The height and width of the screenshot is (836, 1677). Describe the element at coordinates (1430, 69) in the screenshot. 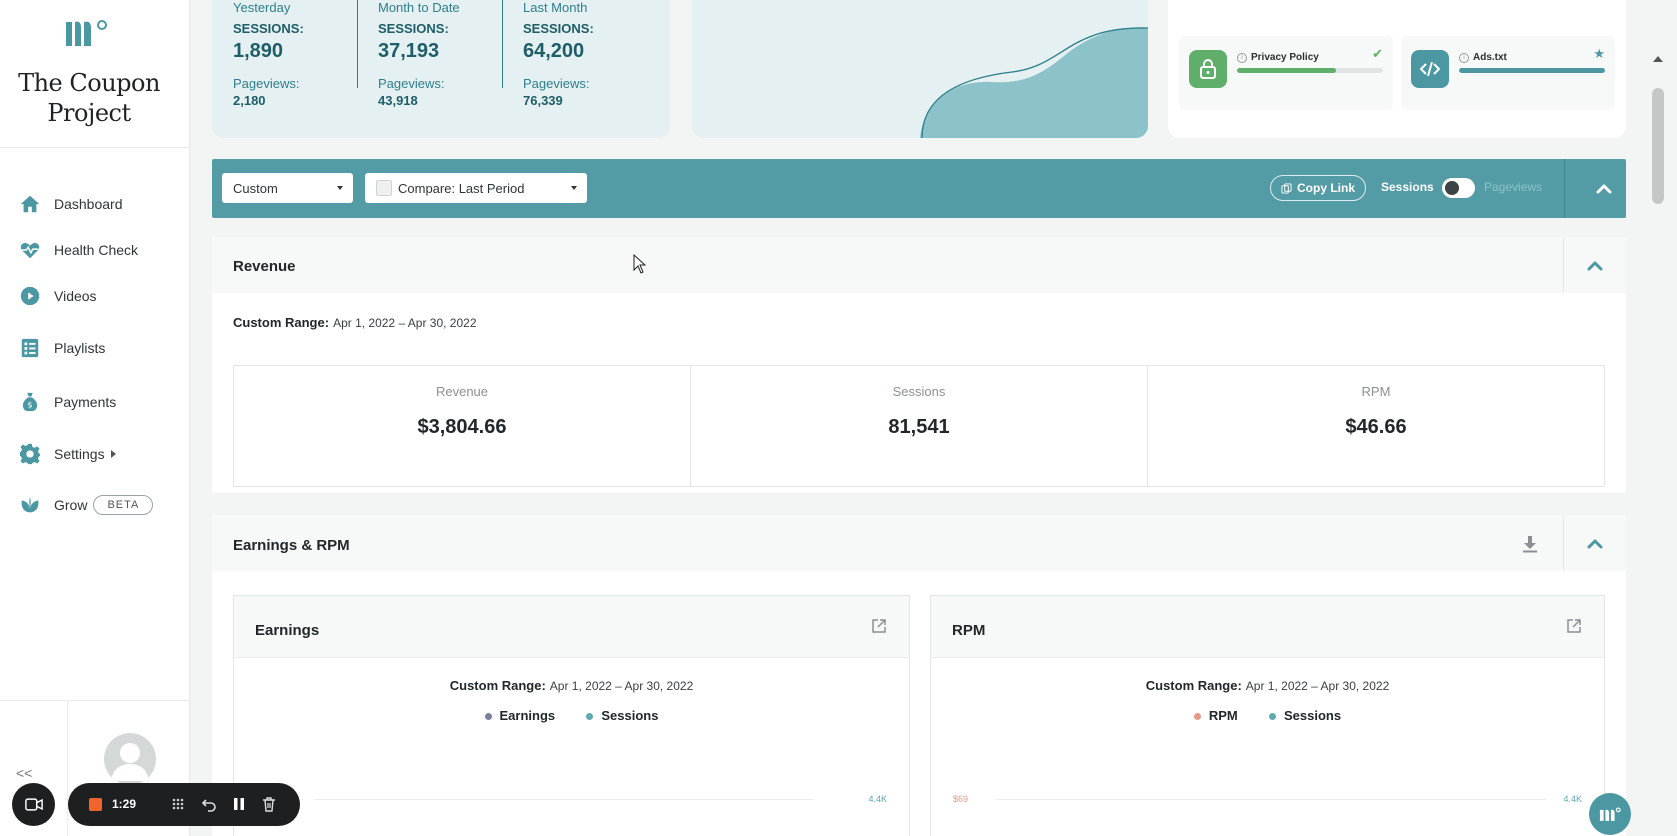

I see `code-icon` at that location.